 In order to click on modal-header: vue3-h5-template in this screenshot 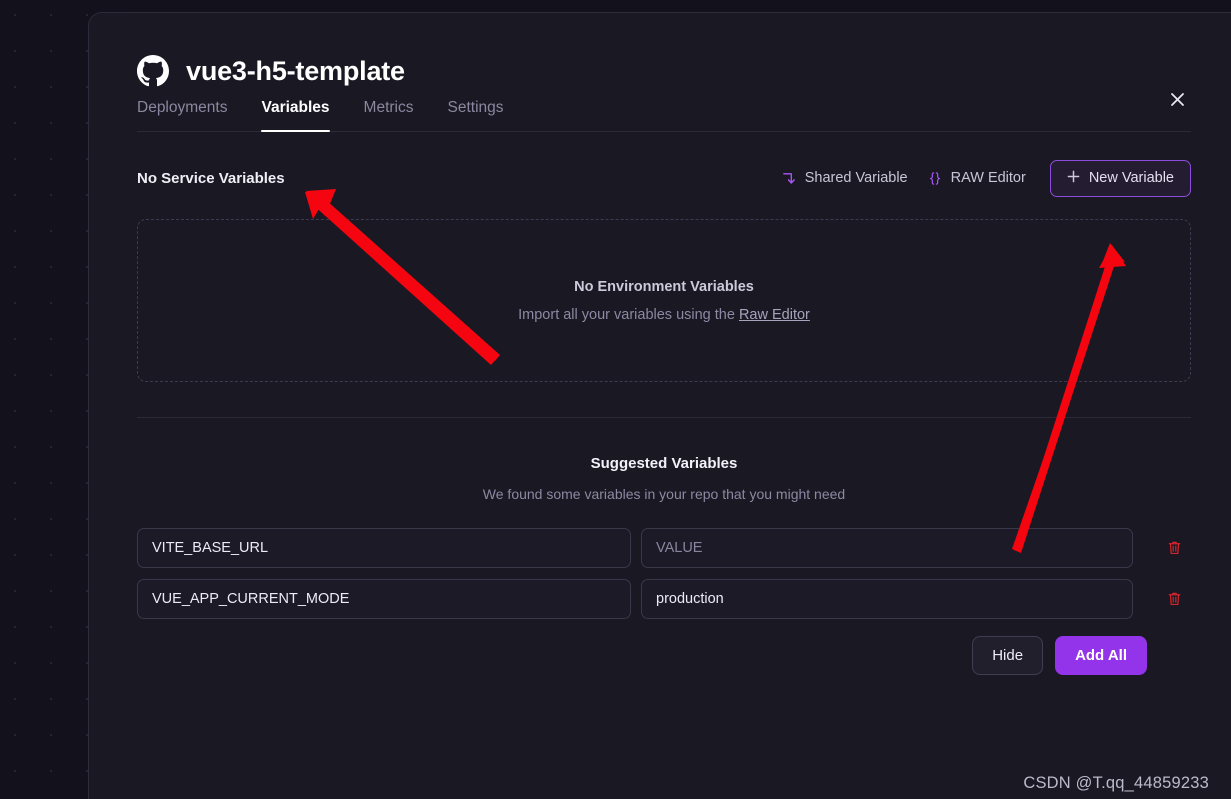, I will do `click(664, 50)`.